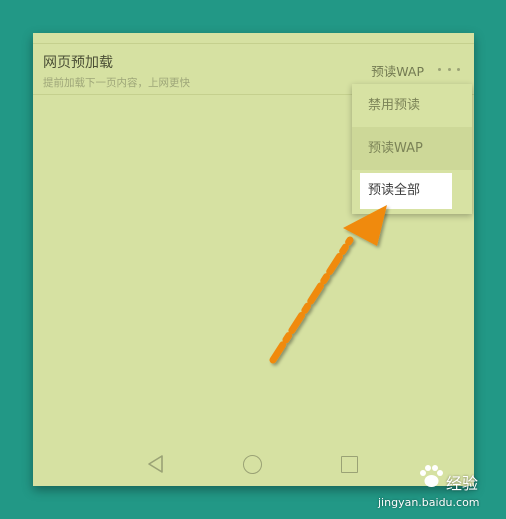 This screenshot has width=506, height=519. Describe the element at coordinates (449, 69) in the screenshot. I see `more-horizontal-icon` at that location.